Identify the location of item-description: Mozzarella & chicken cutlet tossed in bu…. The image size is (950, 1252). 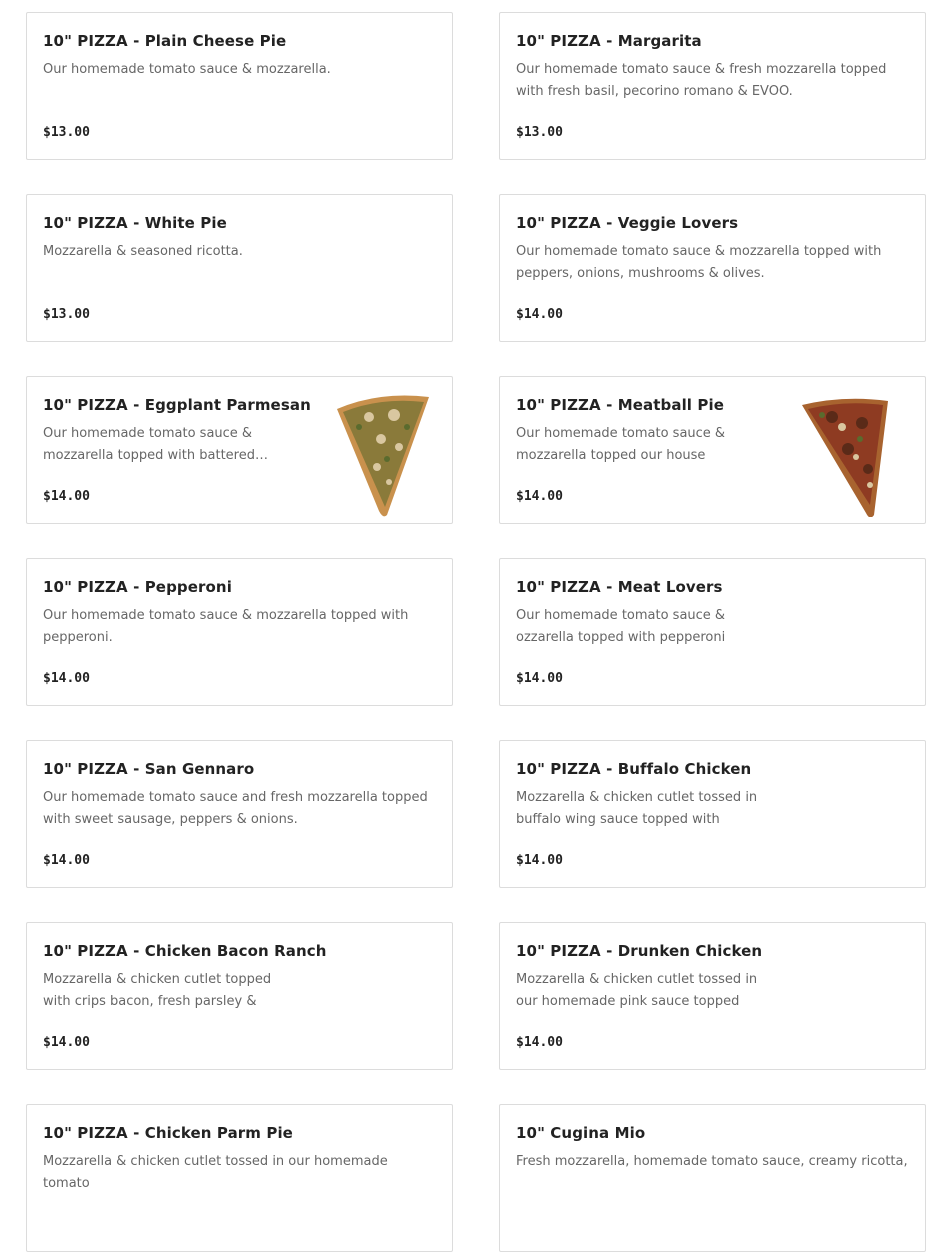
(637, 808).